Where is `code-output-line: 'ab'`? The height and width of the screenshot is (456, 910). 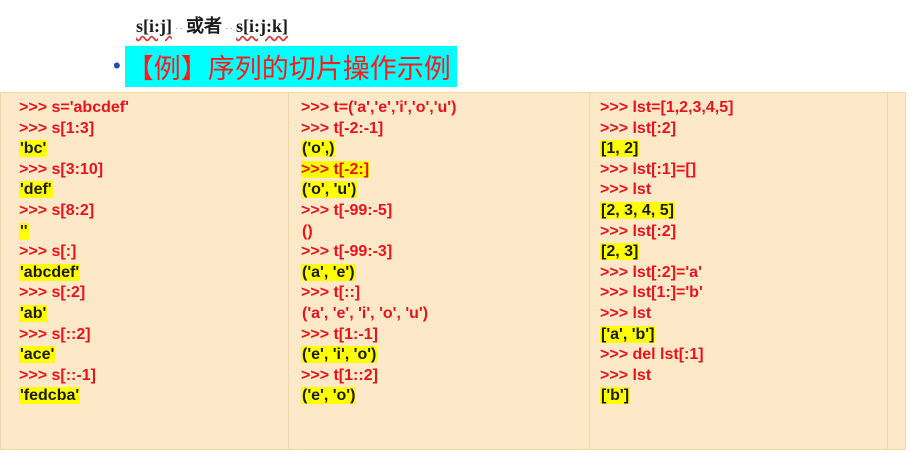
code-output-line: 'ab' is located at coordinates (74, 314).